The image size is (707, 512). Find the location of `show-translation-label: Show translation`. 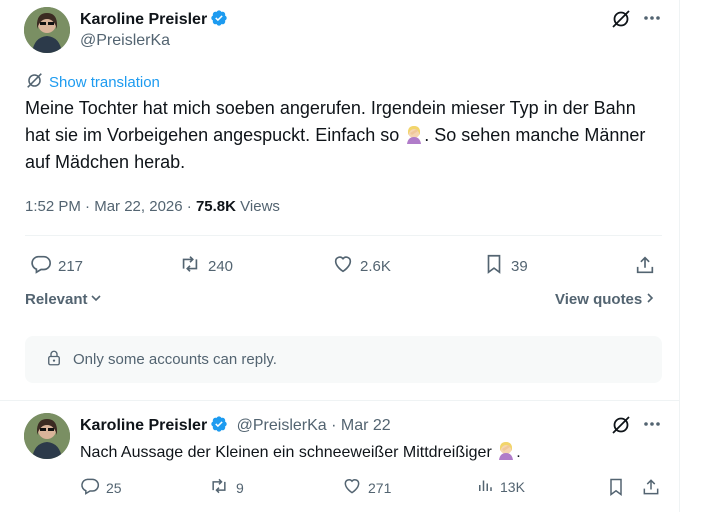

show-translation-label: Show translation is located at coordinates (104, 82).